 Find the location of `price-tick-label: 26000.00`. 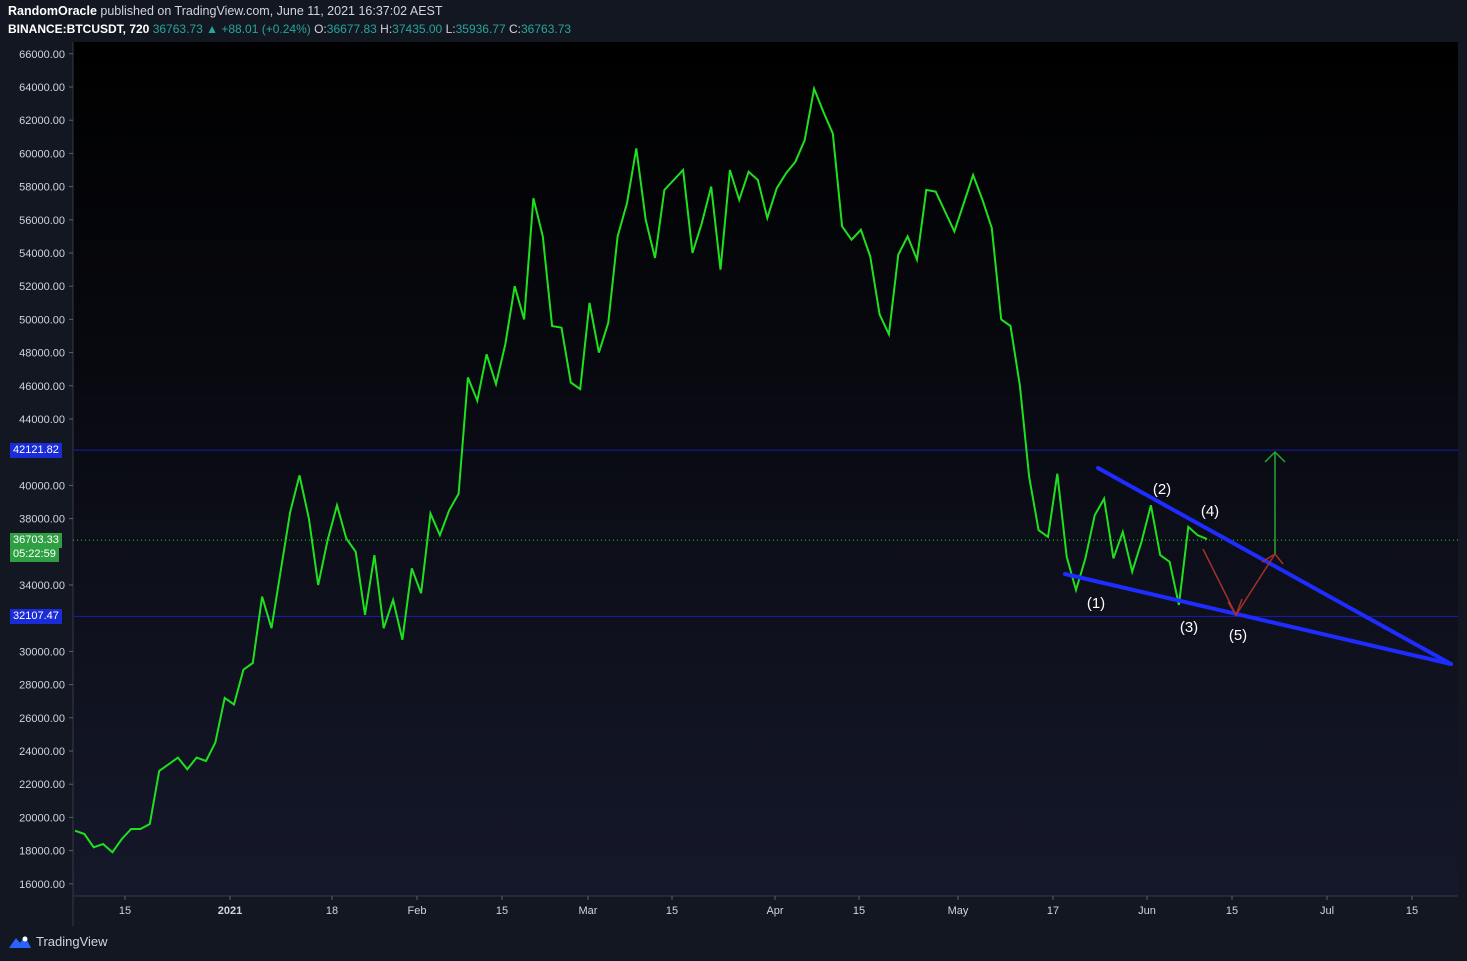

price-tick-label: 26000.00 is located at coordinates (42, 719).